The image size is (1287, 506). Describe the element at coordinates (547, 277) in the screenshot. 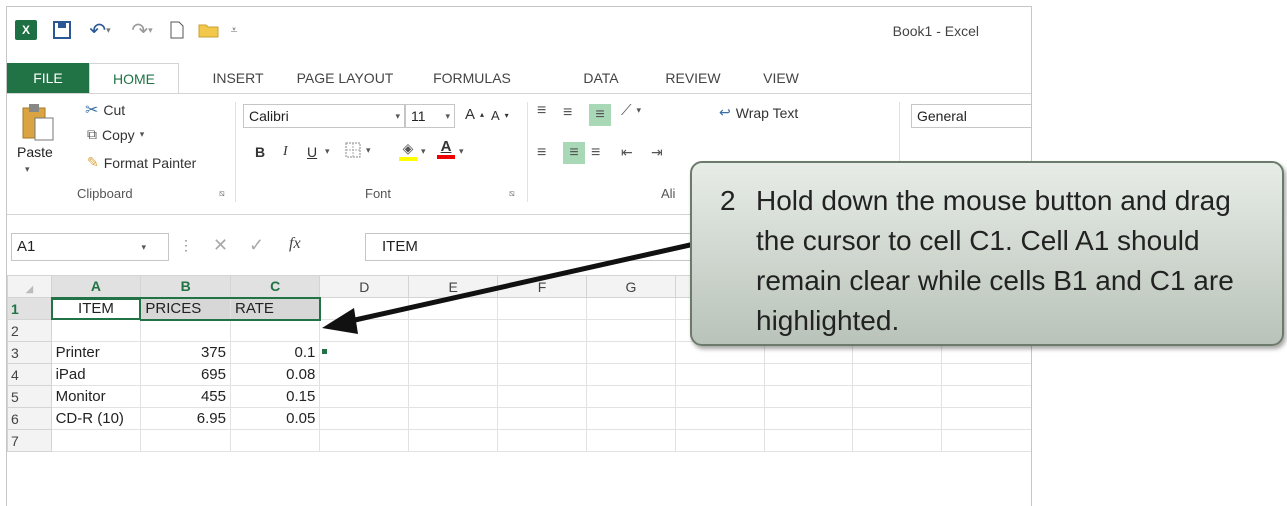

I see `arrow-line` at that location.